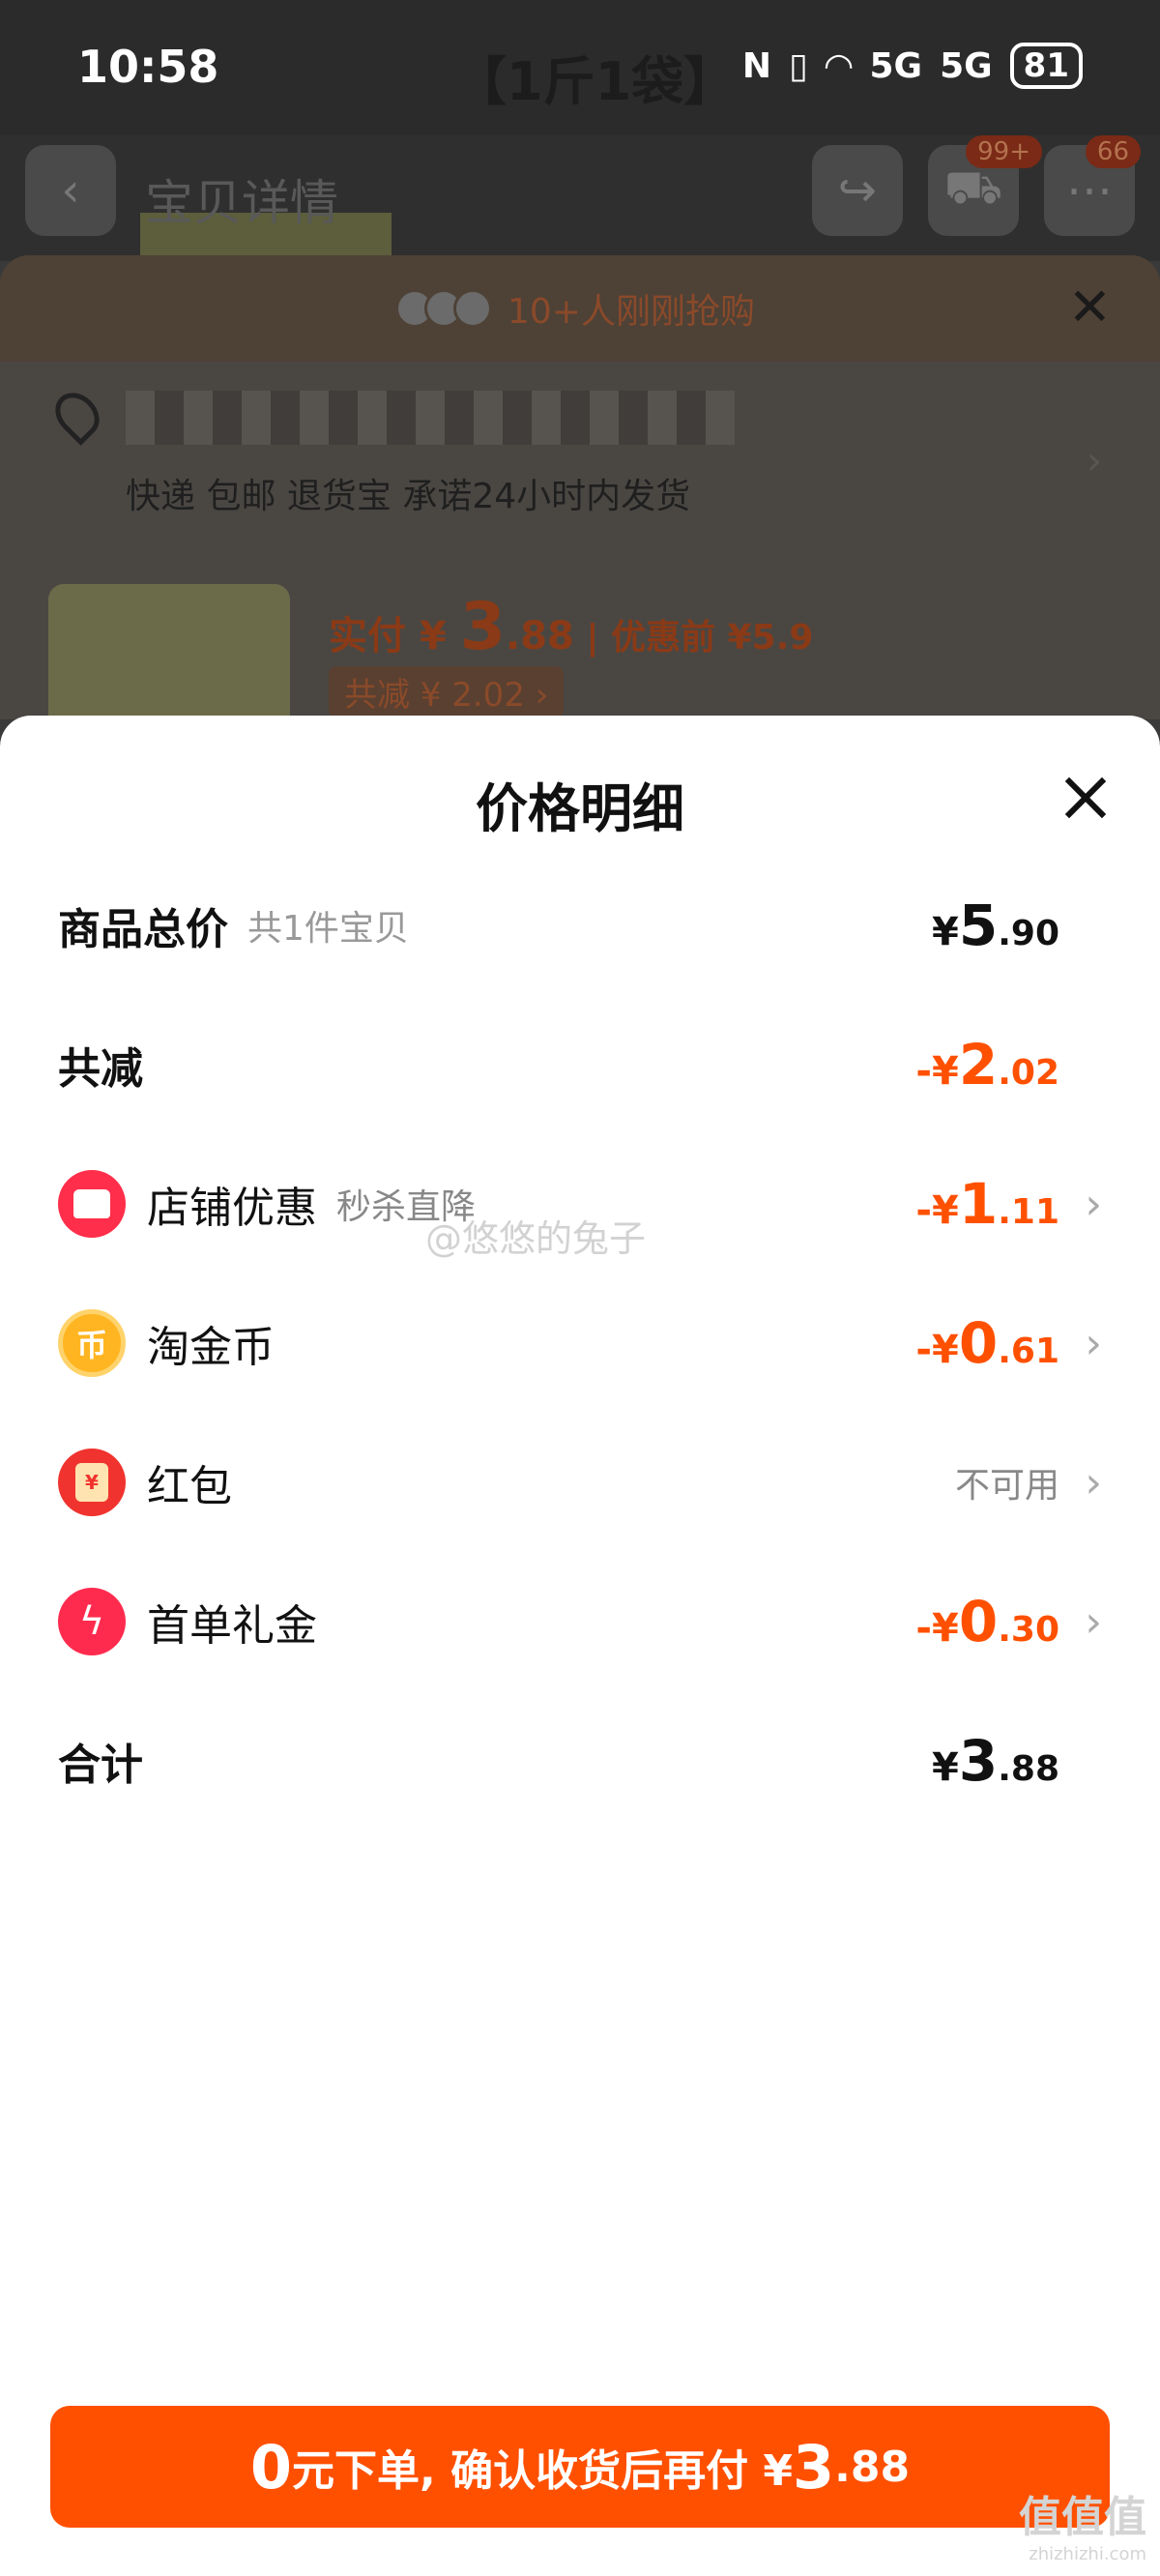  What do you see at coordinates (232, 1626) in the screenshot?
I see `first-label: 首单礼金` at bounding box center [232, 1626].